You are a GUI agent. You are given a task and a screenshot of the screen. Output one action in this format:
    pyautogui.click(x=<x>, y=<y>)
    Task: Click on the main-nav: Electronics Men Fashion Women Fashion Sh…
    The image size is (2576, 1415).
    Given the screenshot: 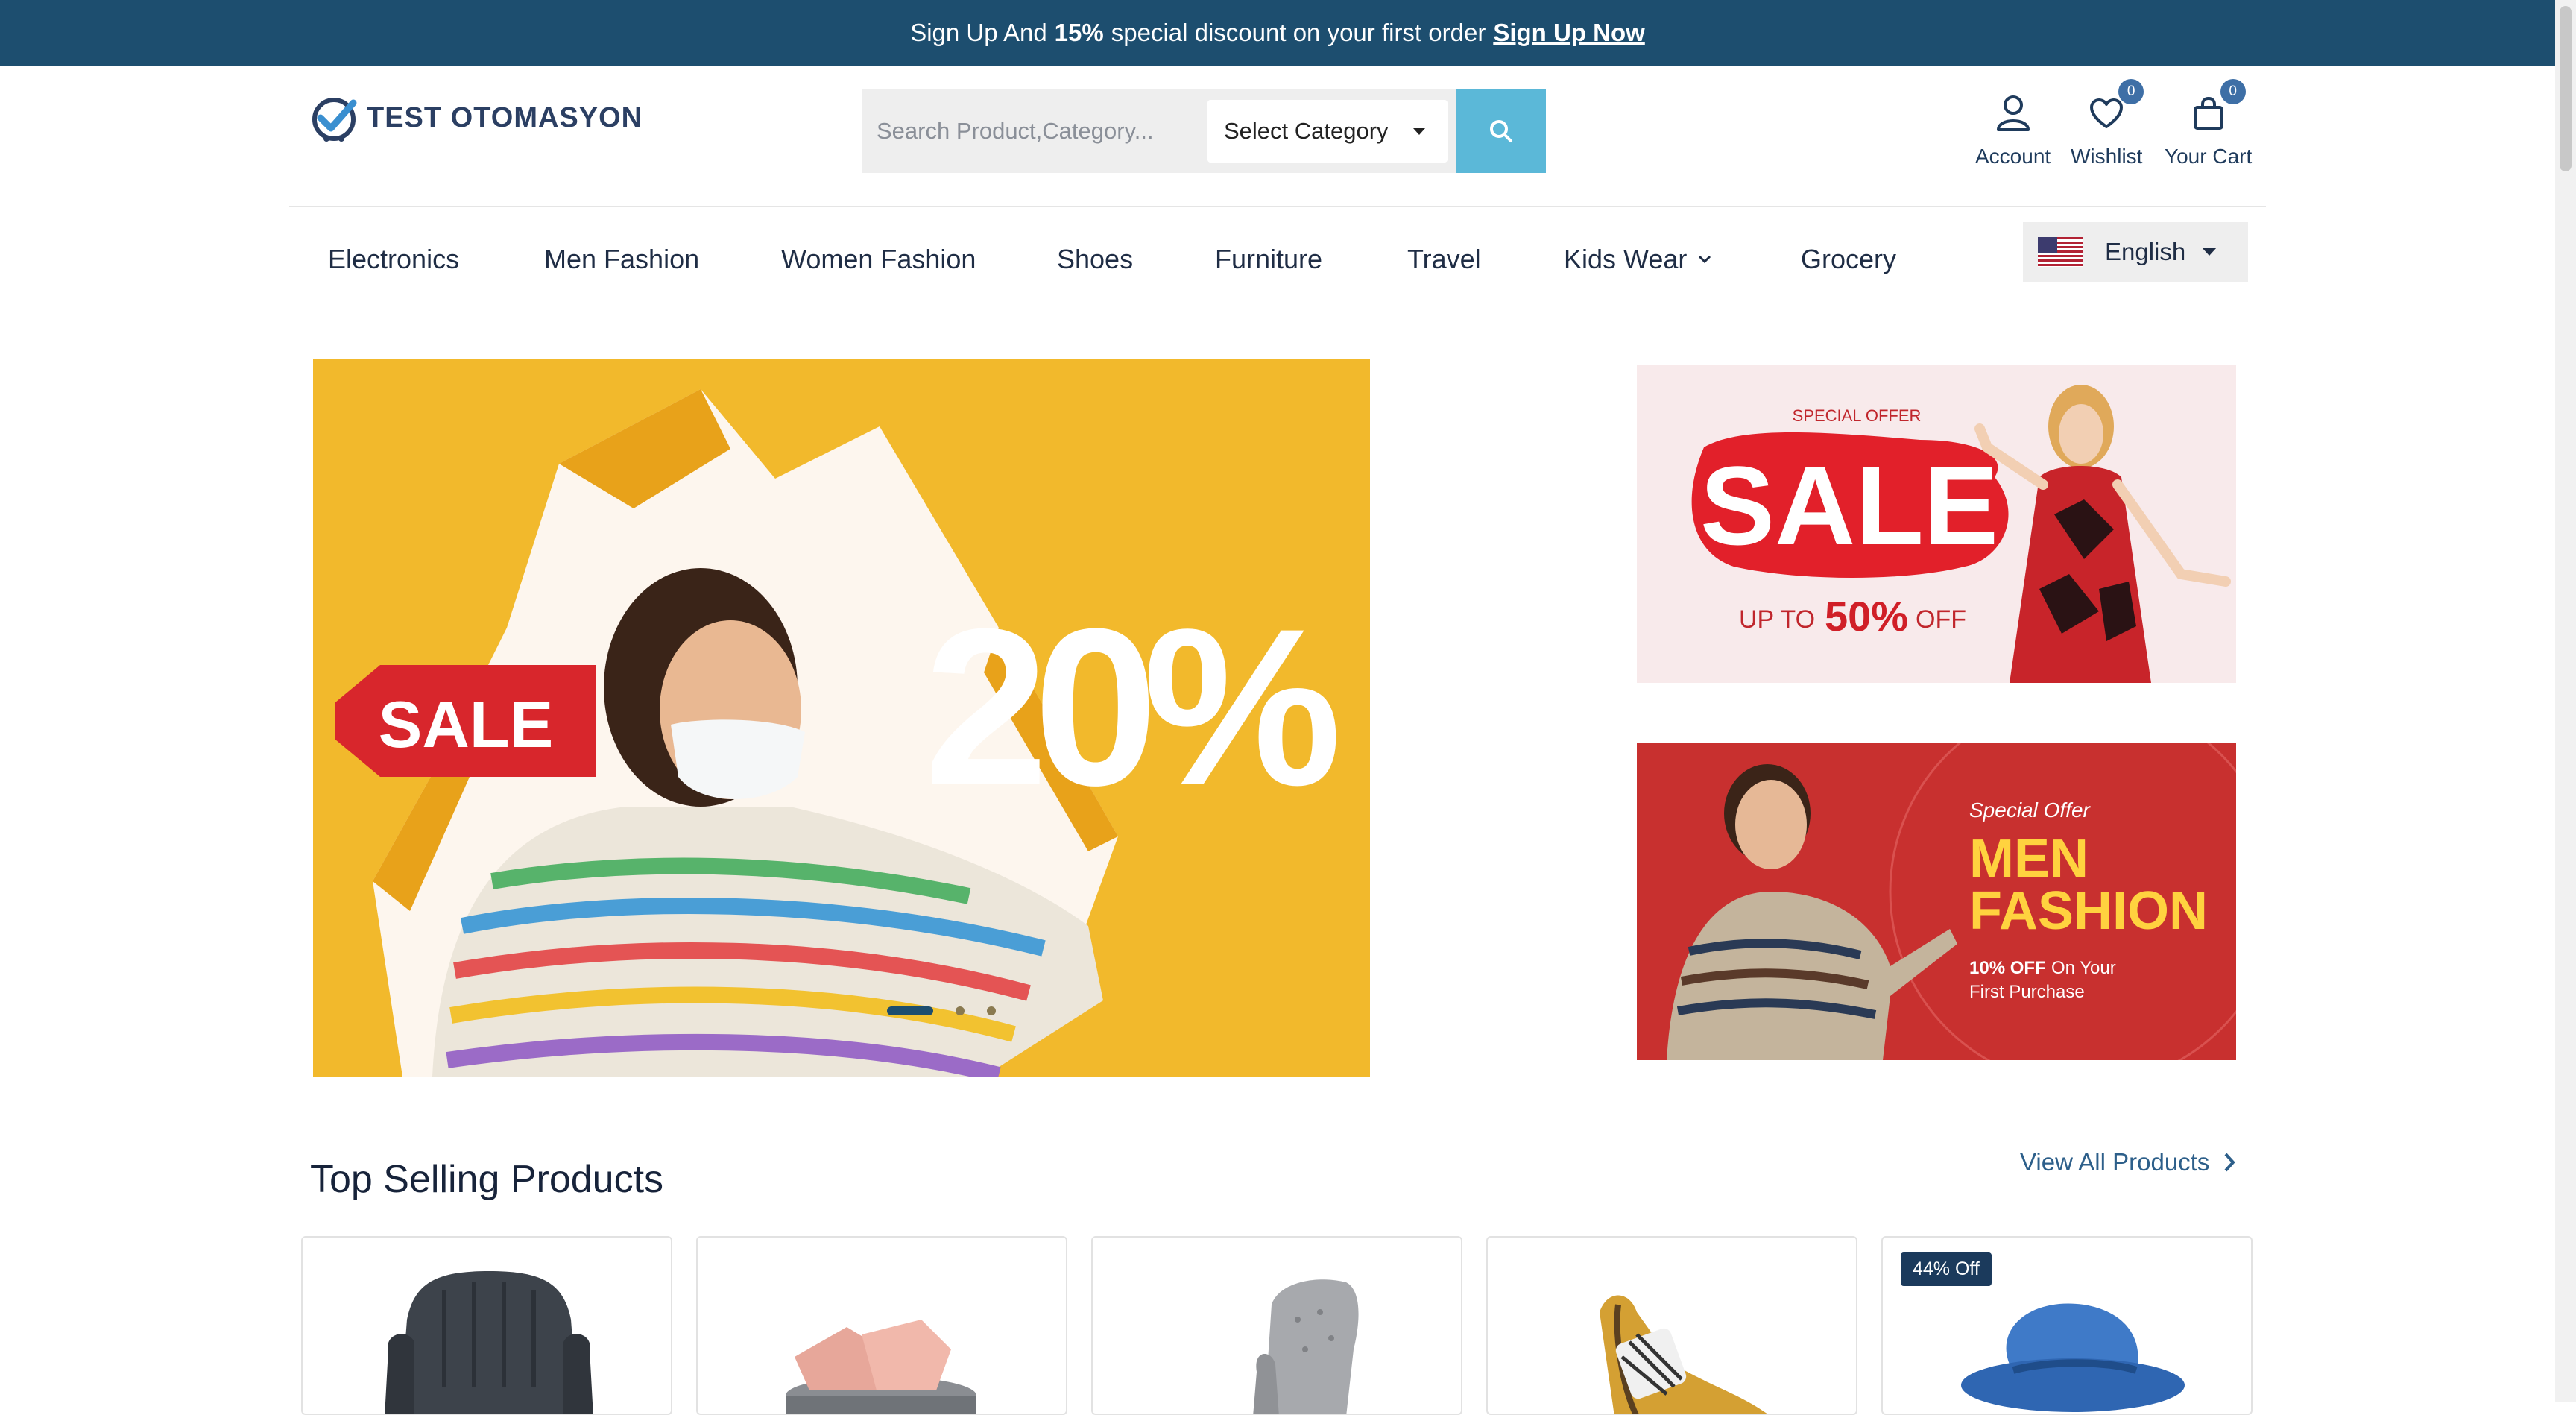 What is the action you would take?
    pyautogui.click(x=1112, y=260)
    